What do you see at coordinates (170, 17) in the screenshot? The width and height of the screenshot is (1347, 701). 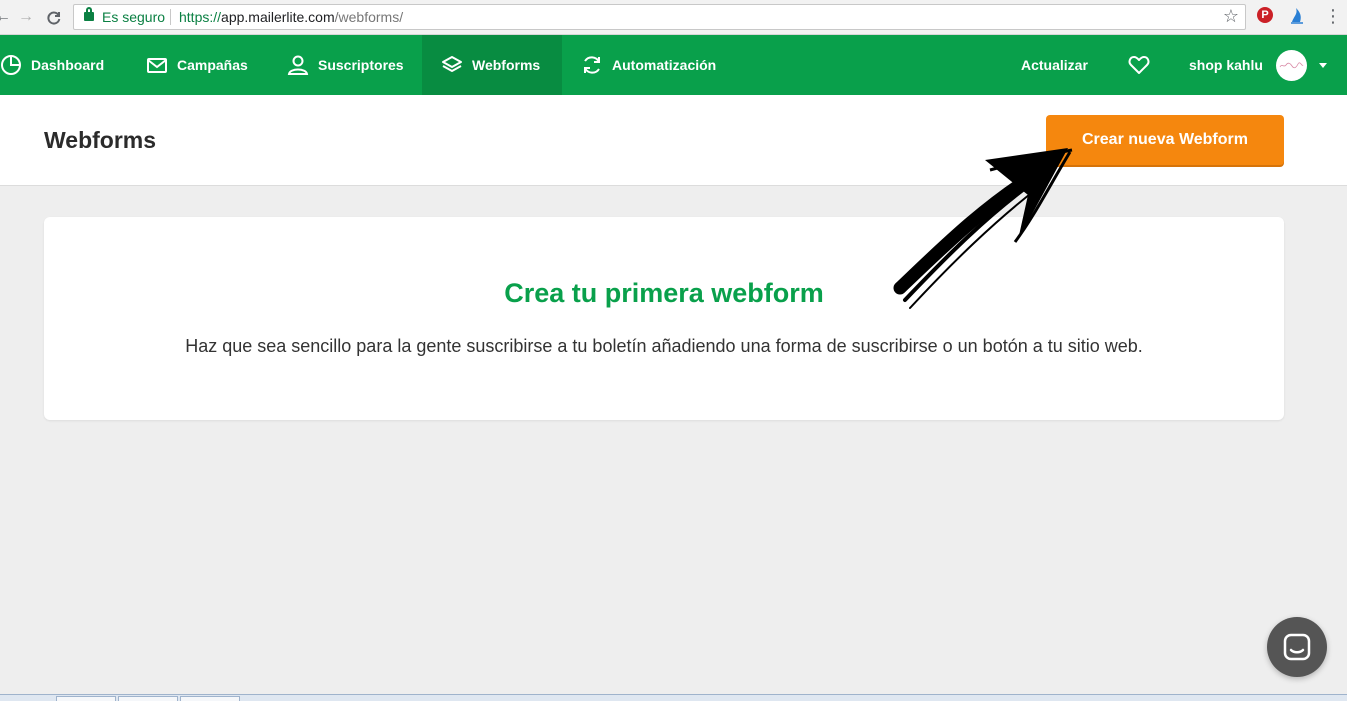 I see `omnibox-divider` at bounding box center [170, 17].